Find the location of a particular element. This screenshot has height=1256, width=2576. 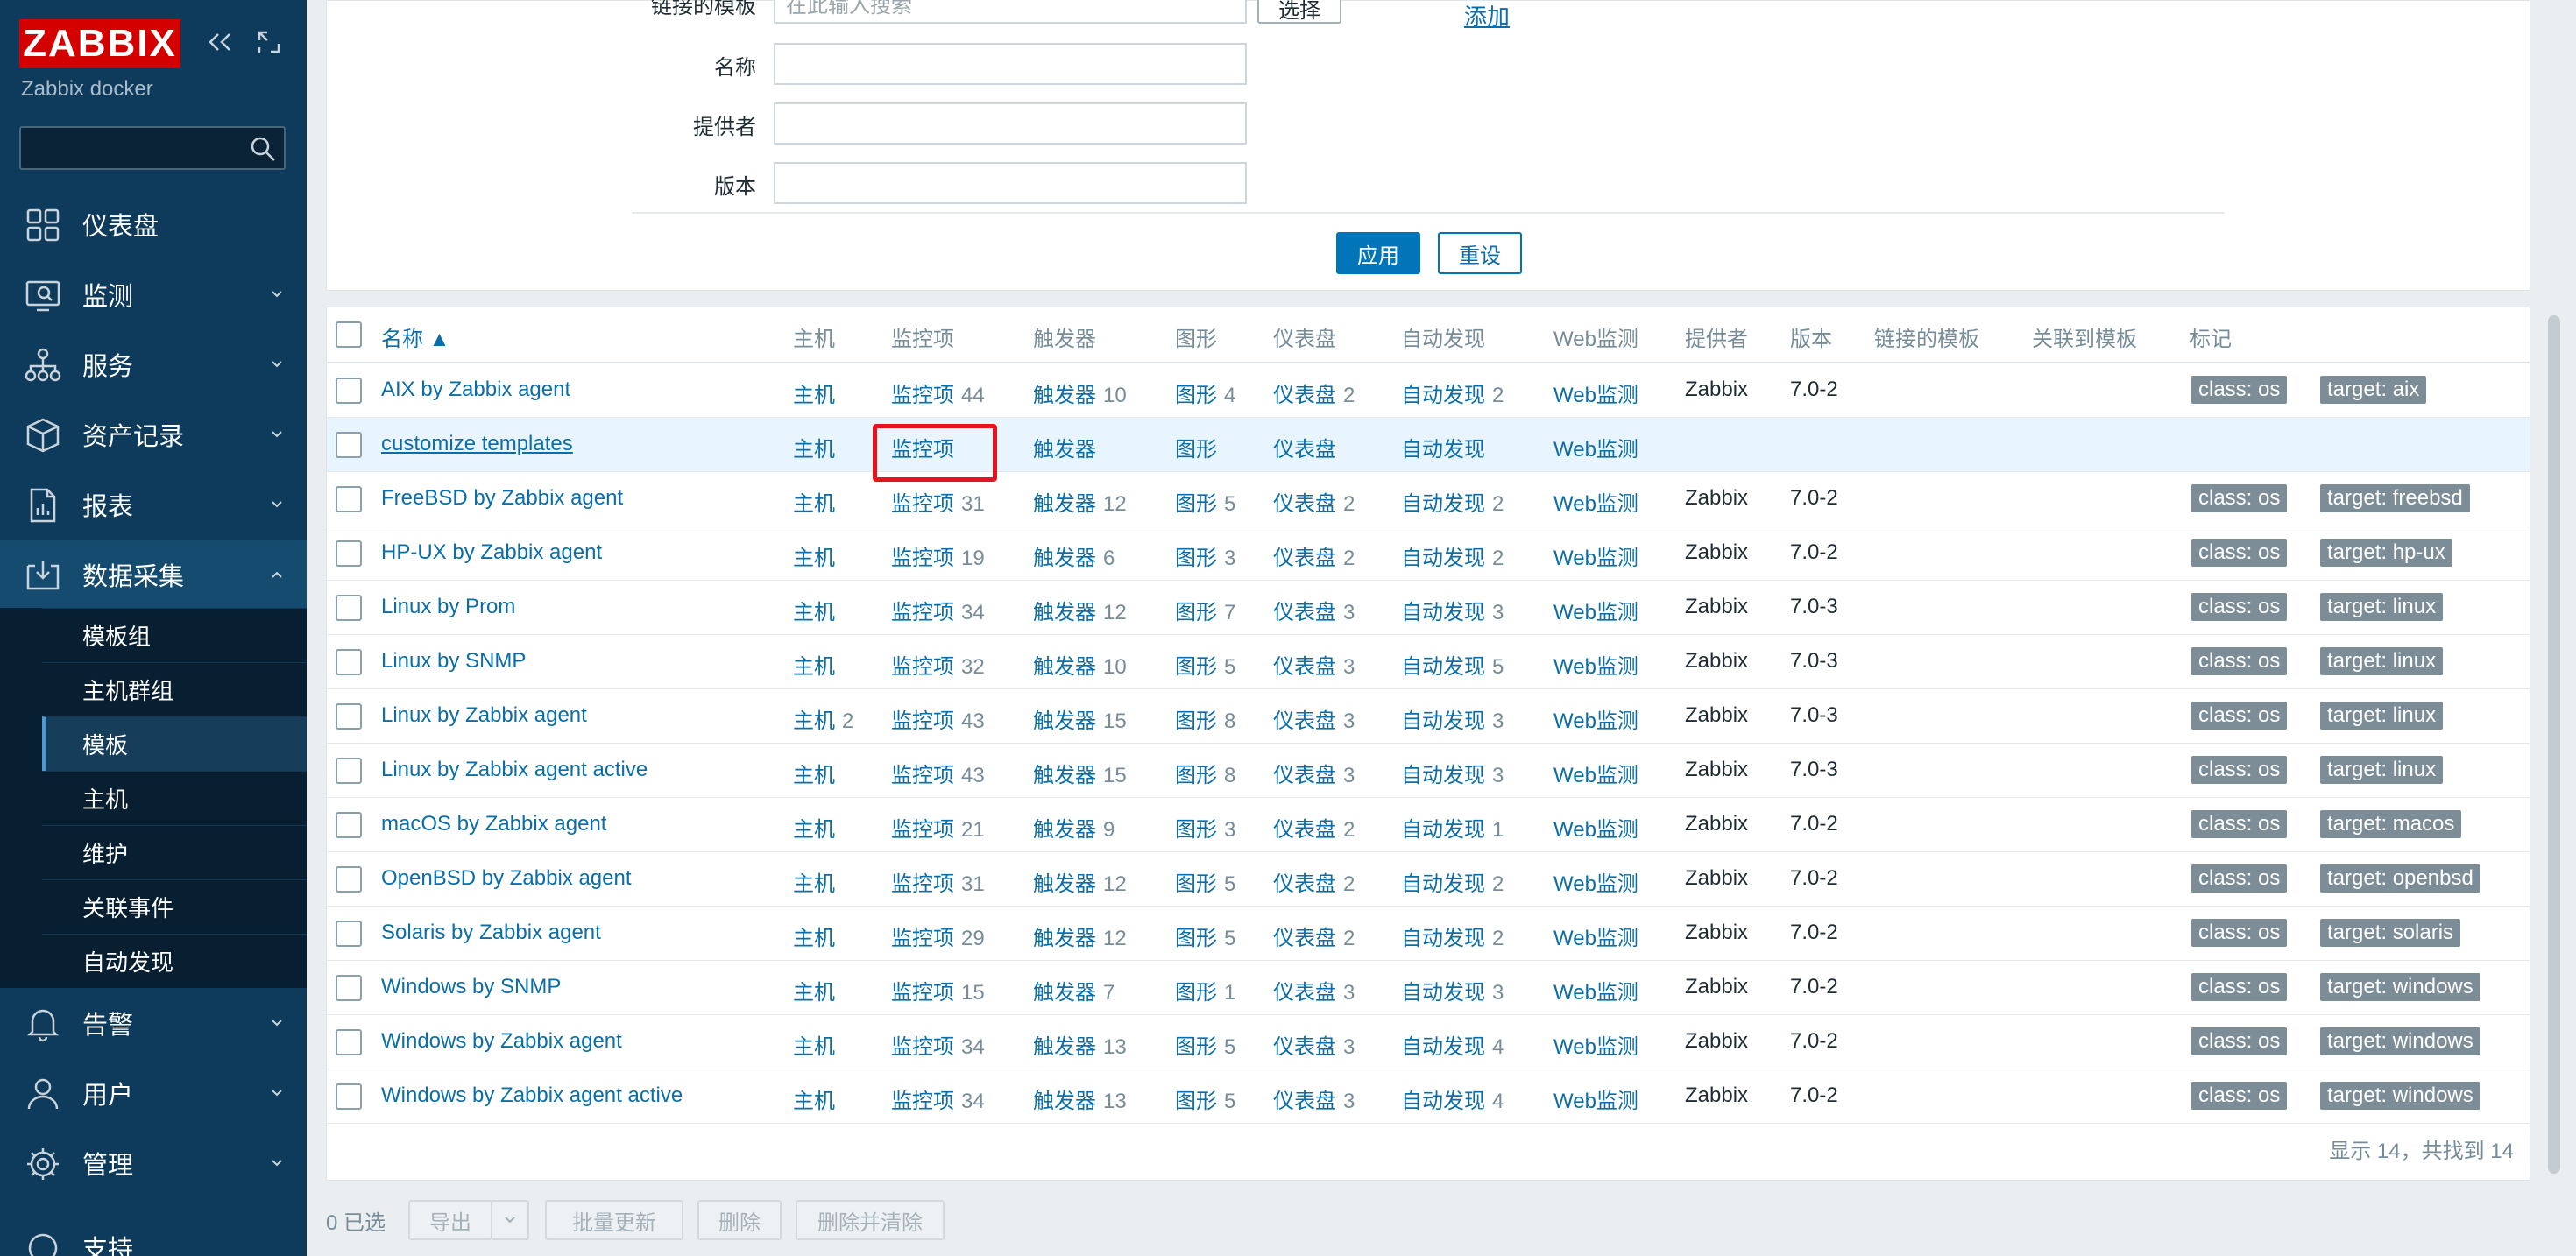

tag-badge: target: freebsd is located at coordinates (2395, 498).